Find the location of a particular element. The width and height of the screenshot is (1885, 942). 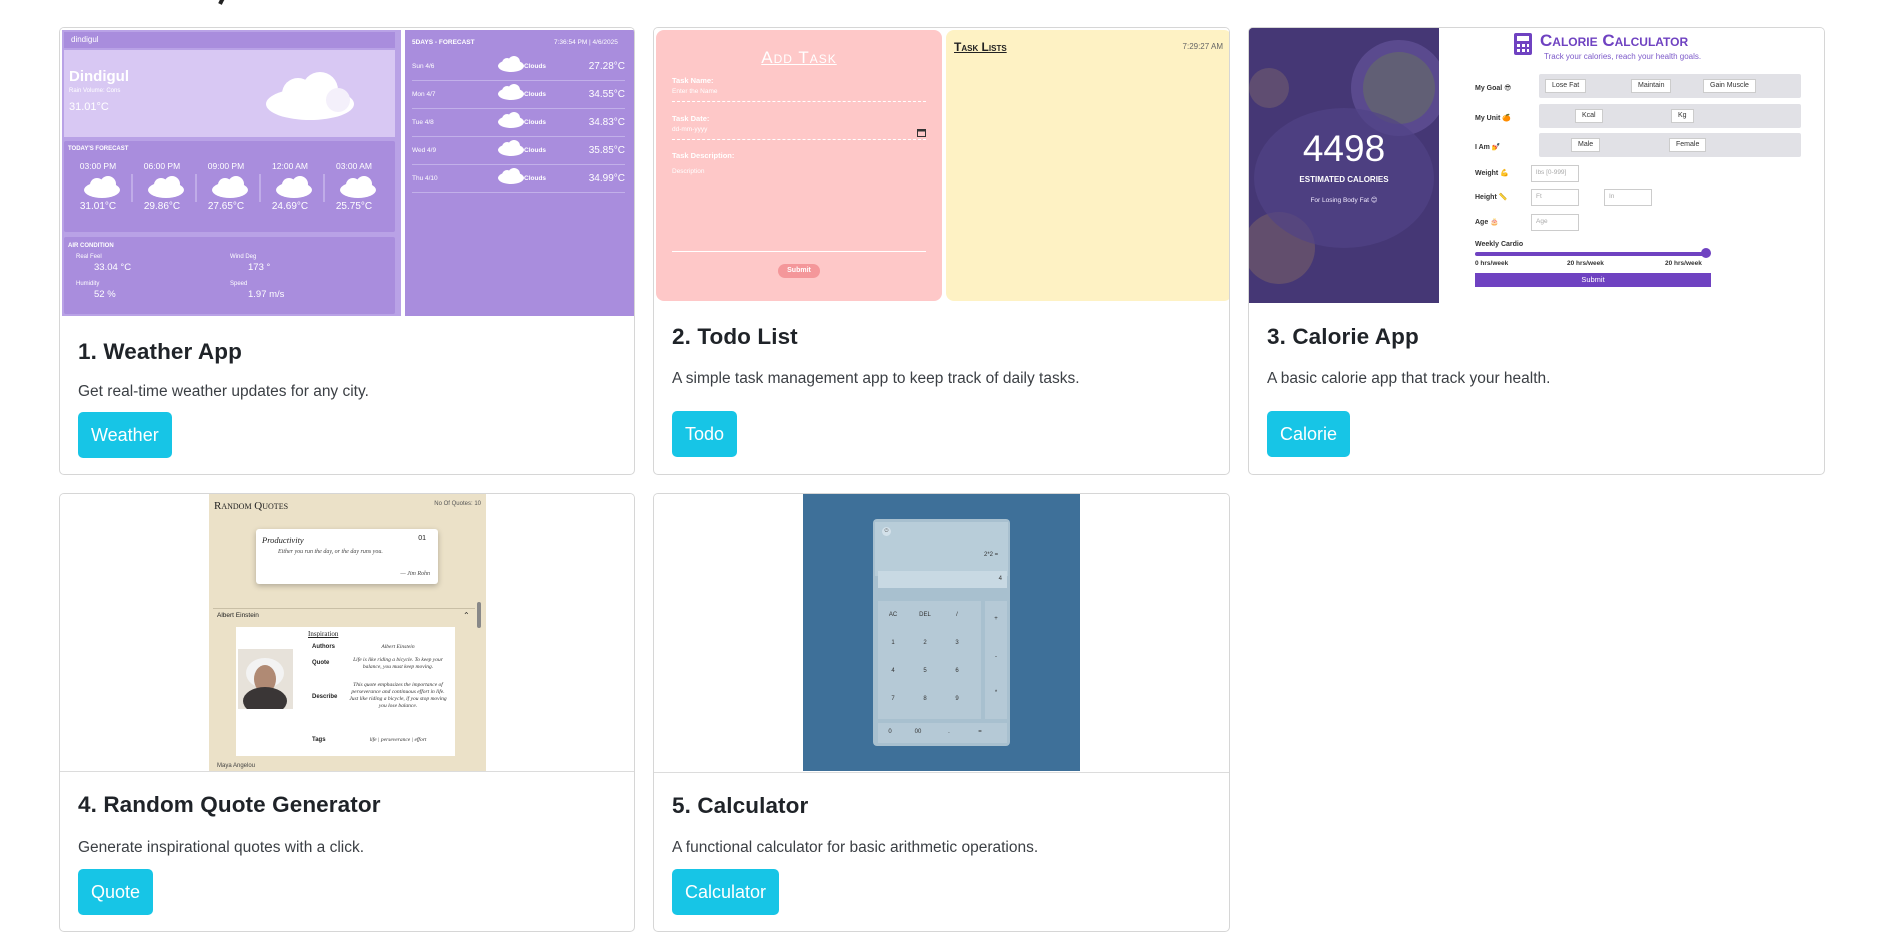

weather-hour-time: 03:00 PM is located at coordinates (98, 166).